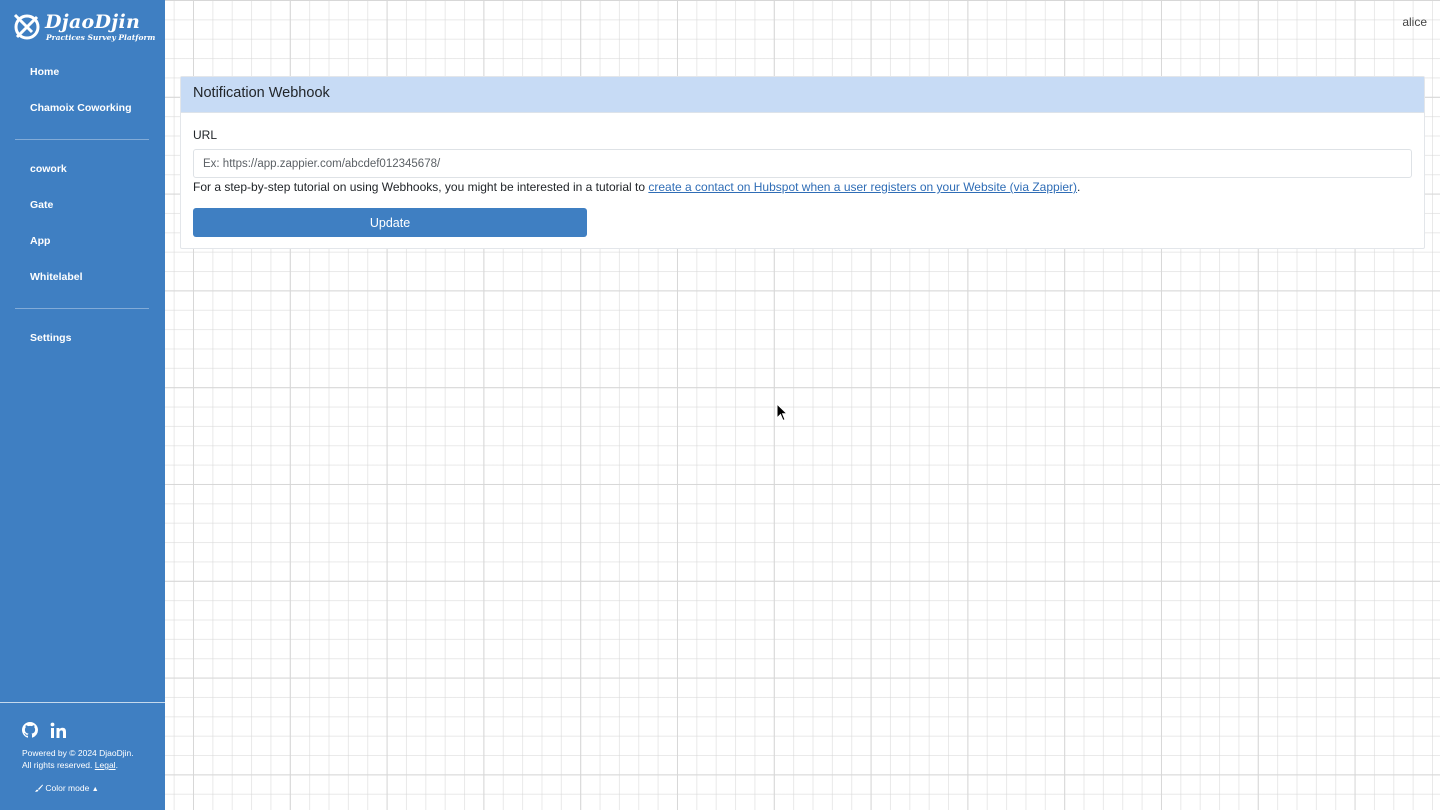 The height and width of the screenshot is (810, 1440). What do you see at coordinates (26, 26) in the screenshot?
I see `logo-icon` at bounding box center [26, 26].